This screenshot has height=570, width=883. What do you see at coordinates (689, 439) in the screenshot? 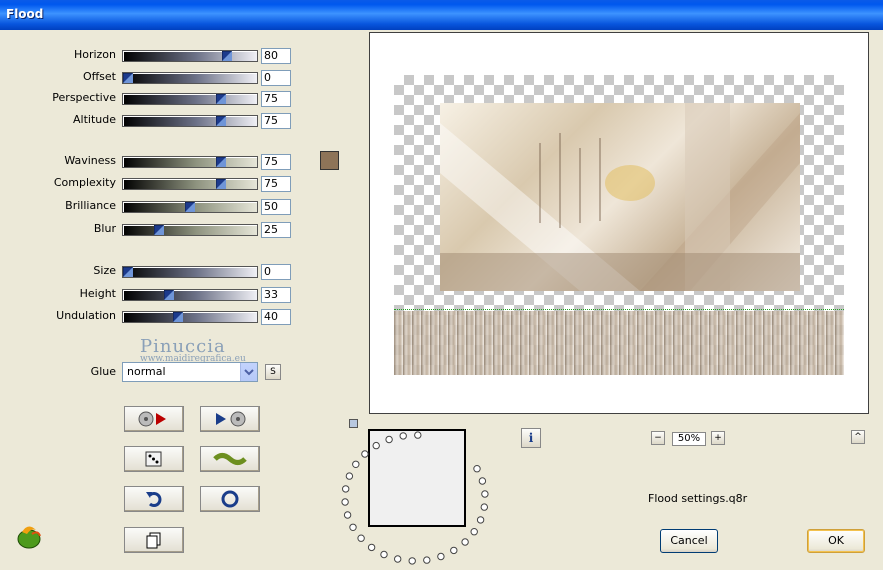
I see `zoom-level: 50%` at bounding box center [689, 439].